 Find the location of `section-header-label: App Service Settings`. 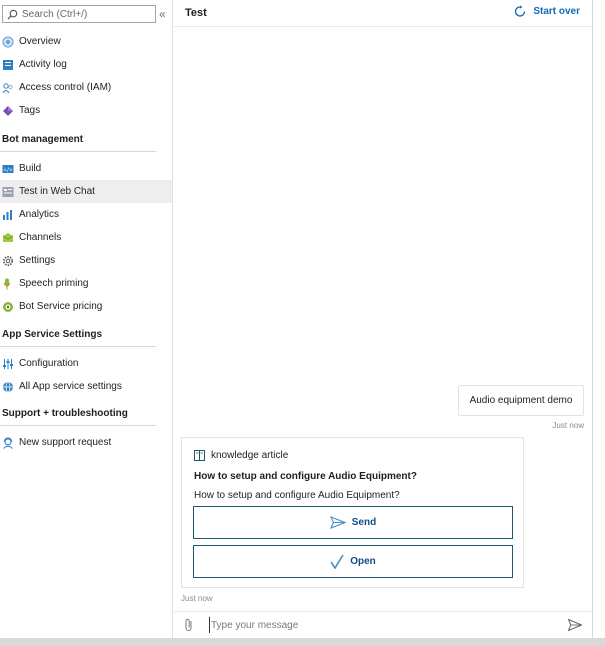

section-header-label: App Service Settings is located at coordinates (52, 334).